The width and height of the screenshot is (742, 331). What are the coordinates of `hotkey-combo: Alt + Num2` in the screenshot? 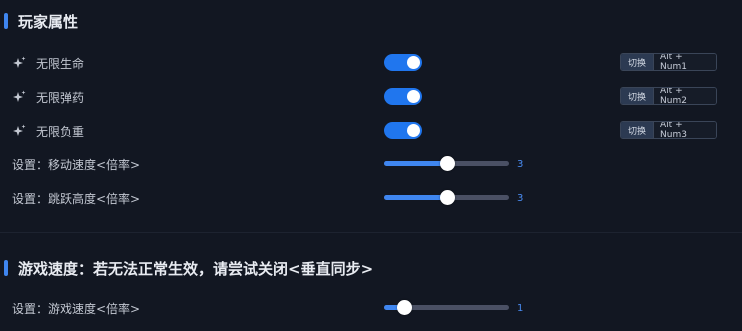 It's located at (685, 96).